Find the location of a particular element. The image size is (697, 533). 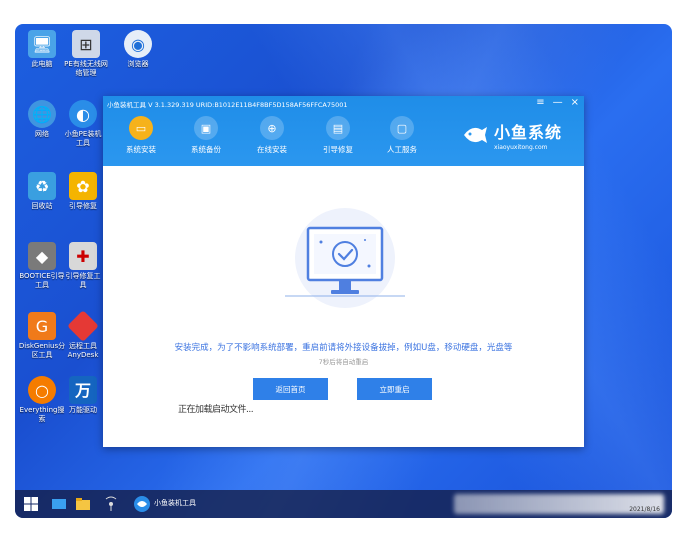

diskgenius-icon: G is located at coordinates (42, 326).